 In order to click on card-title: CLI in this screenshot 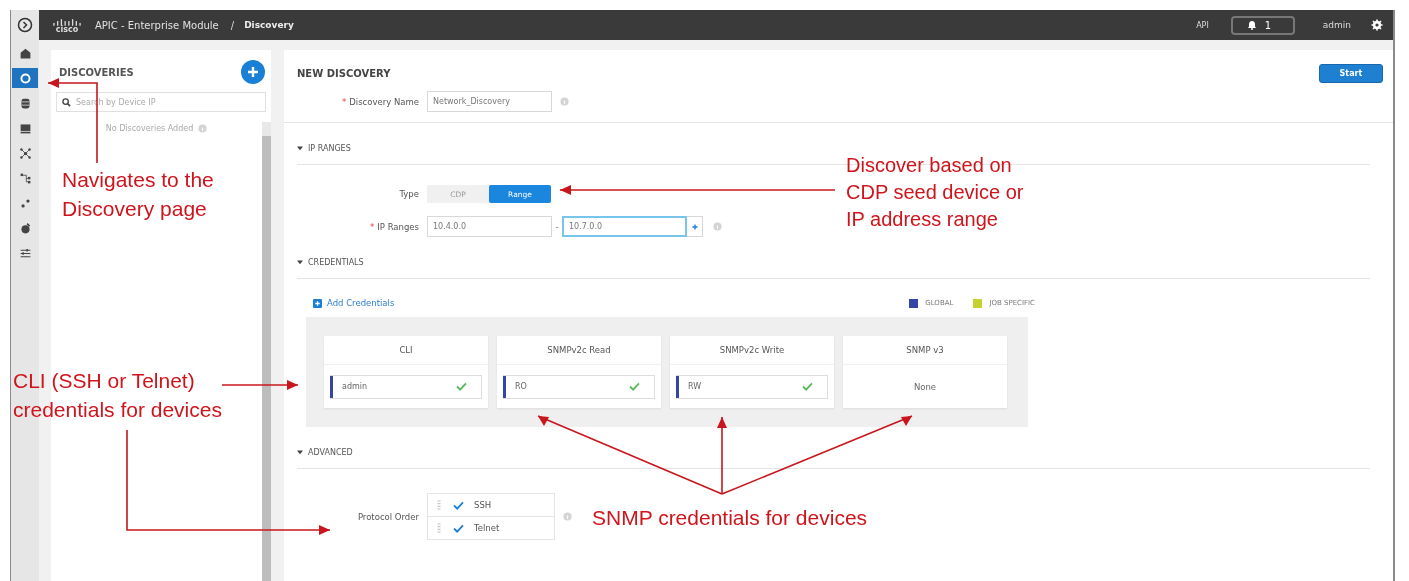, I will do `click(406, 350)`.